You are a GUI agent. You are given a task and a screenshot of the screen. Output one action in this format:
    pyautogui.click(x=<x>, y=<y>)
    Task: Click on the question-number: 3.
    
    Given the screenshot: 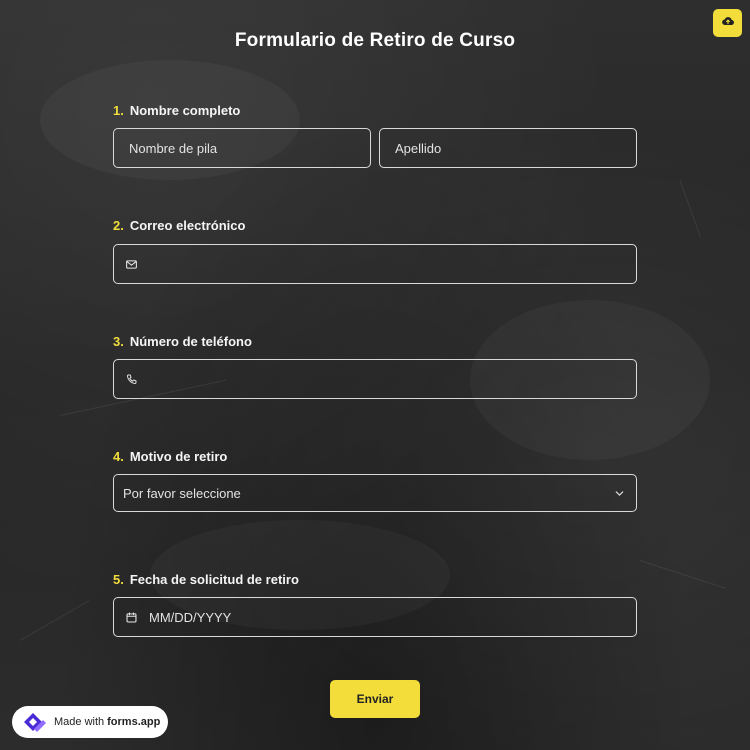 What is the action you would take?
    pyautogui.click(x=118, y=341)
    